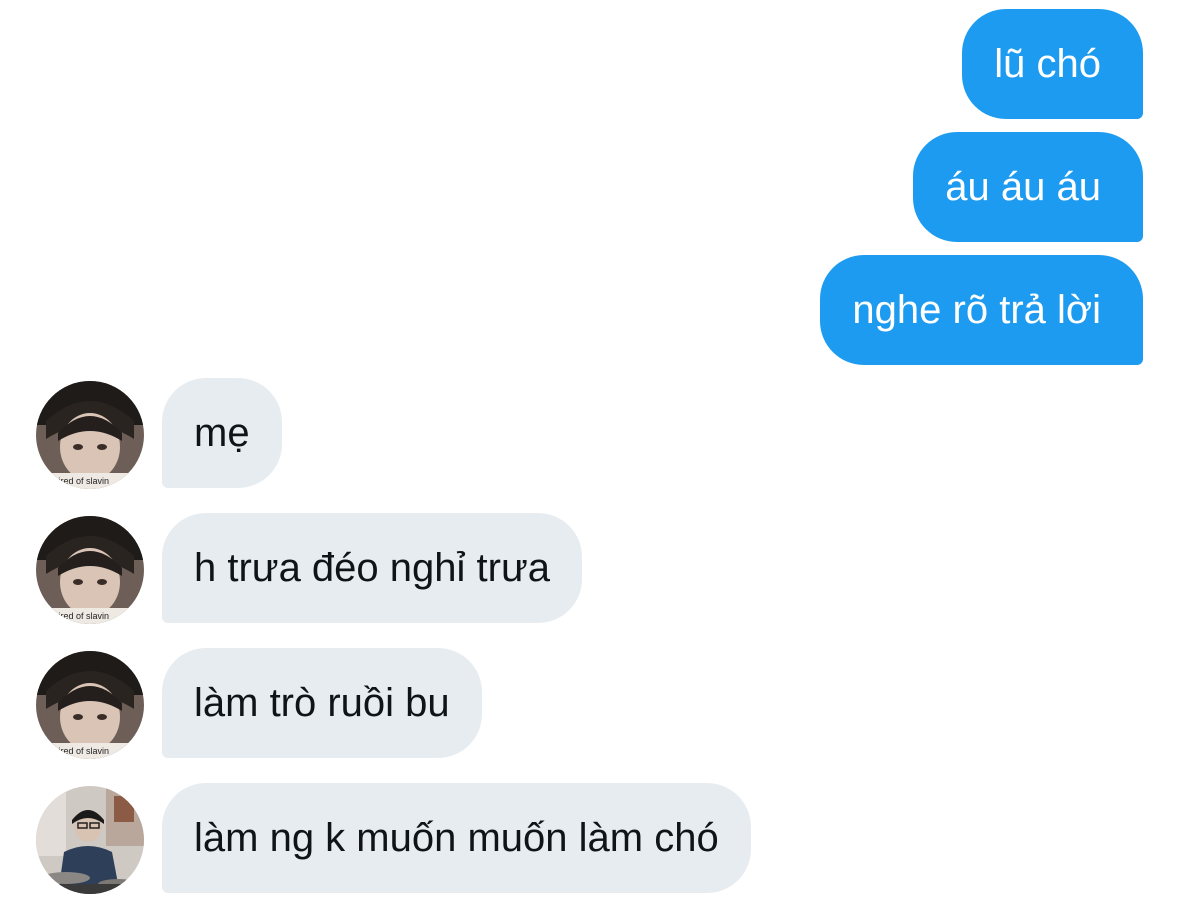 The height and width of the screenshot is (909, 1179). What do you see at coordinates (1047, 64) in the screenshot?
I see `message-text: lũ chó` at bounding box center [1047, 64].